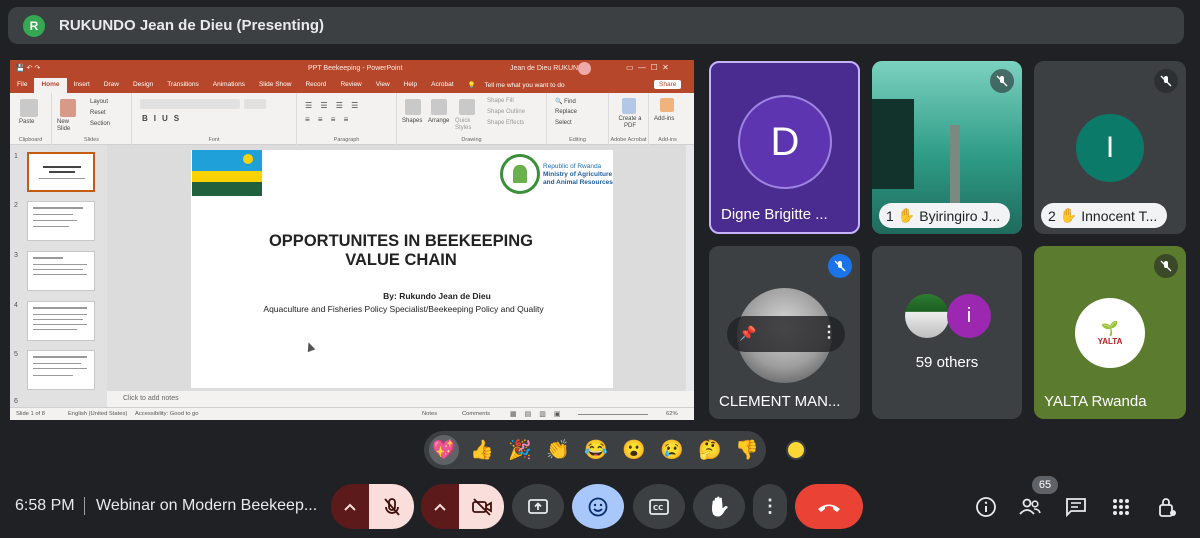  What do you see at coordinates (481, 506) in the screenshot?
I see `camera-toggle-button` at bounding box center [481, 506].